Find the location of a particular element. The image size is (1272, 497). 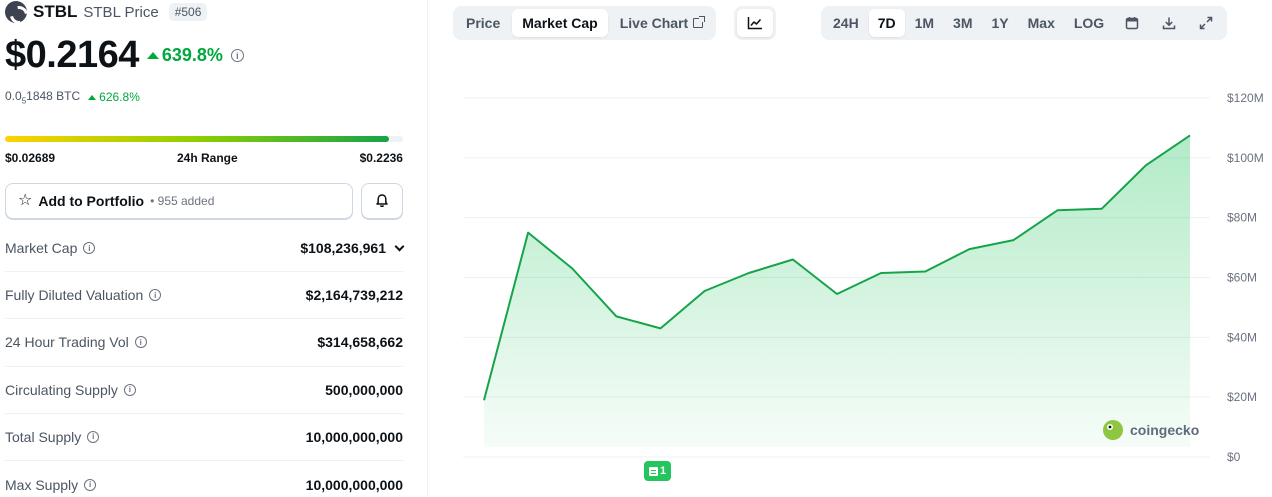

tab-1y: 1Y is located at coordinates (1000, 23).